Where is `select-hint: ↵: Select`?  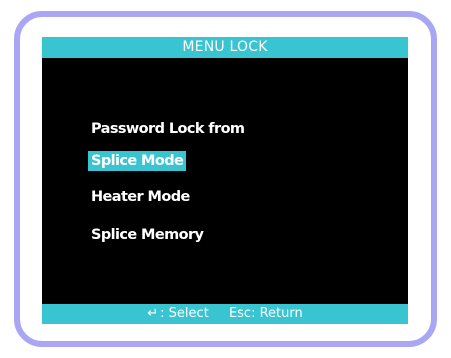
select-hint: ↵: Select is located at coordinates (178, 314).